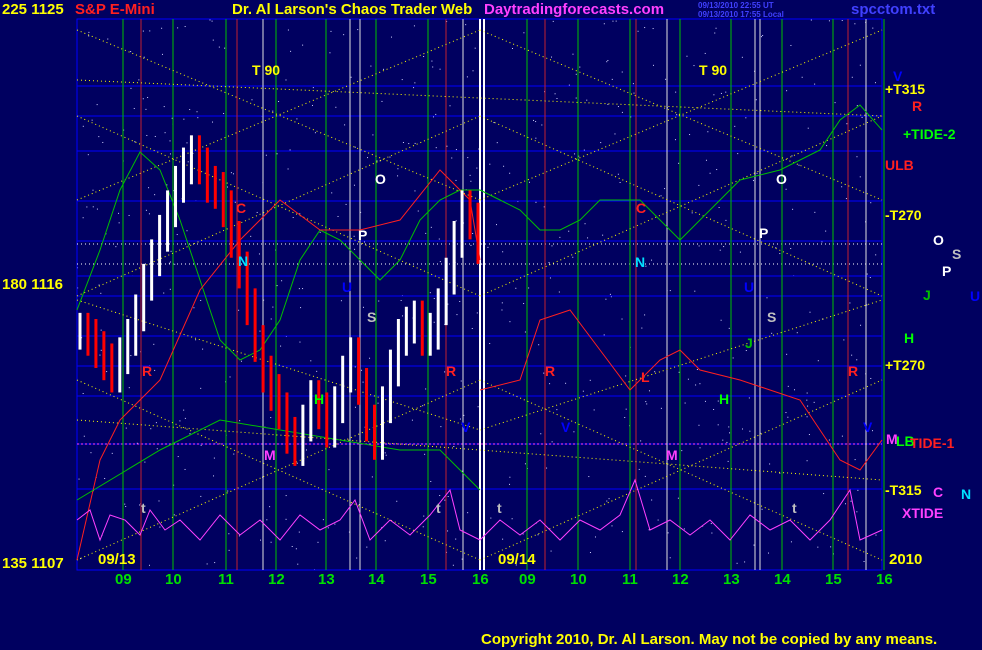  What do you see at coordinates (574, 9) in the screenshot?
I see `site-name: Daytradingforecasts.com` at bounding box center [574, 9].